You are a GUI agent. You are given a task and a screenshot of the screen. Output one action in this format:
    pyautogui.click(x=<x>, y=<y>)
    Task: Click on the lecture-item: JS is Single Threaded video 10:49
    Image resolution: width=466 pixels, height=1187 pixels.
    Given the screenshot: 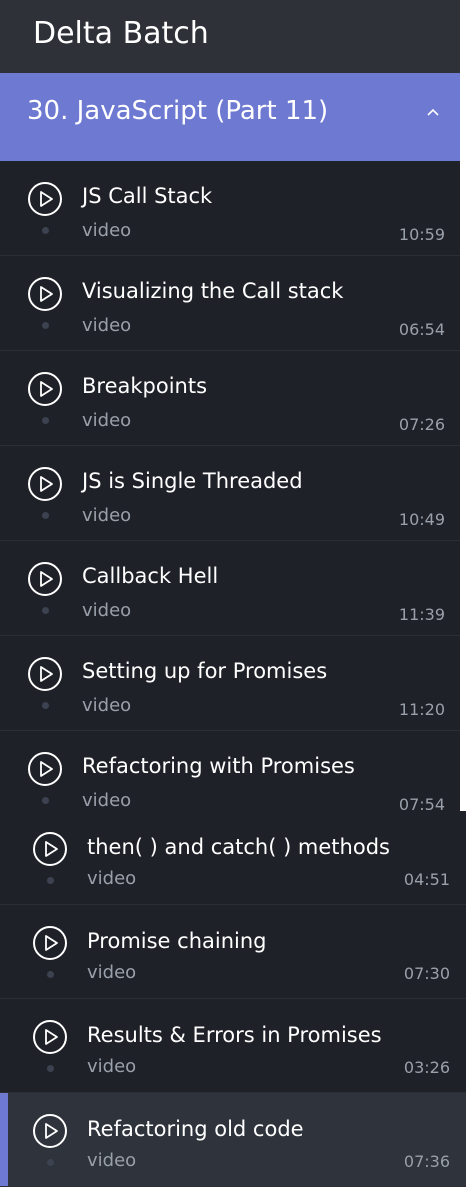 What is the action you would take?
    pyautogui.click(x=230, y=493)
    